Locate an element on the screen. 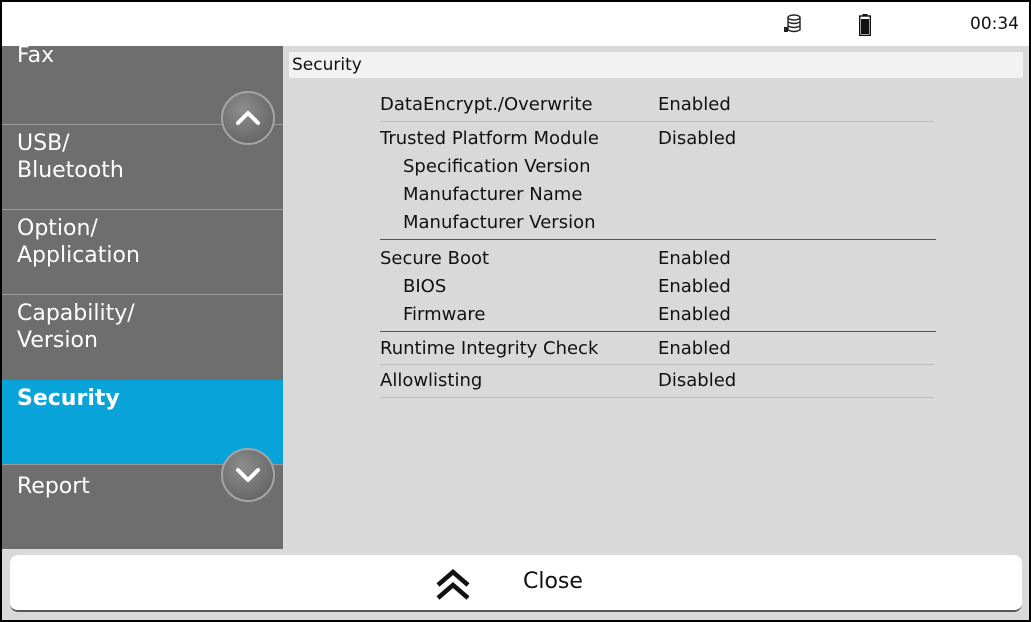 This screenshot has height=622, width=1031. row-key: Manufacturer Name is located at coordinates (493, 194).